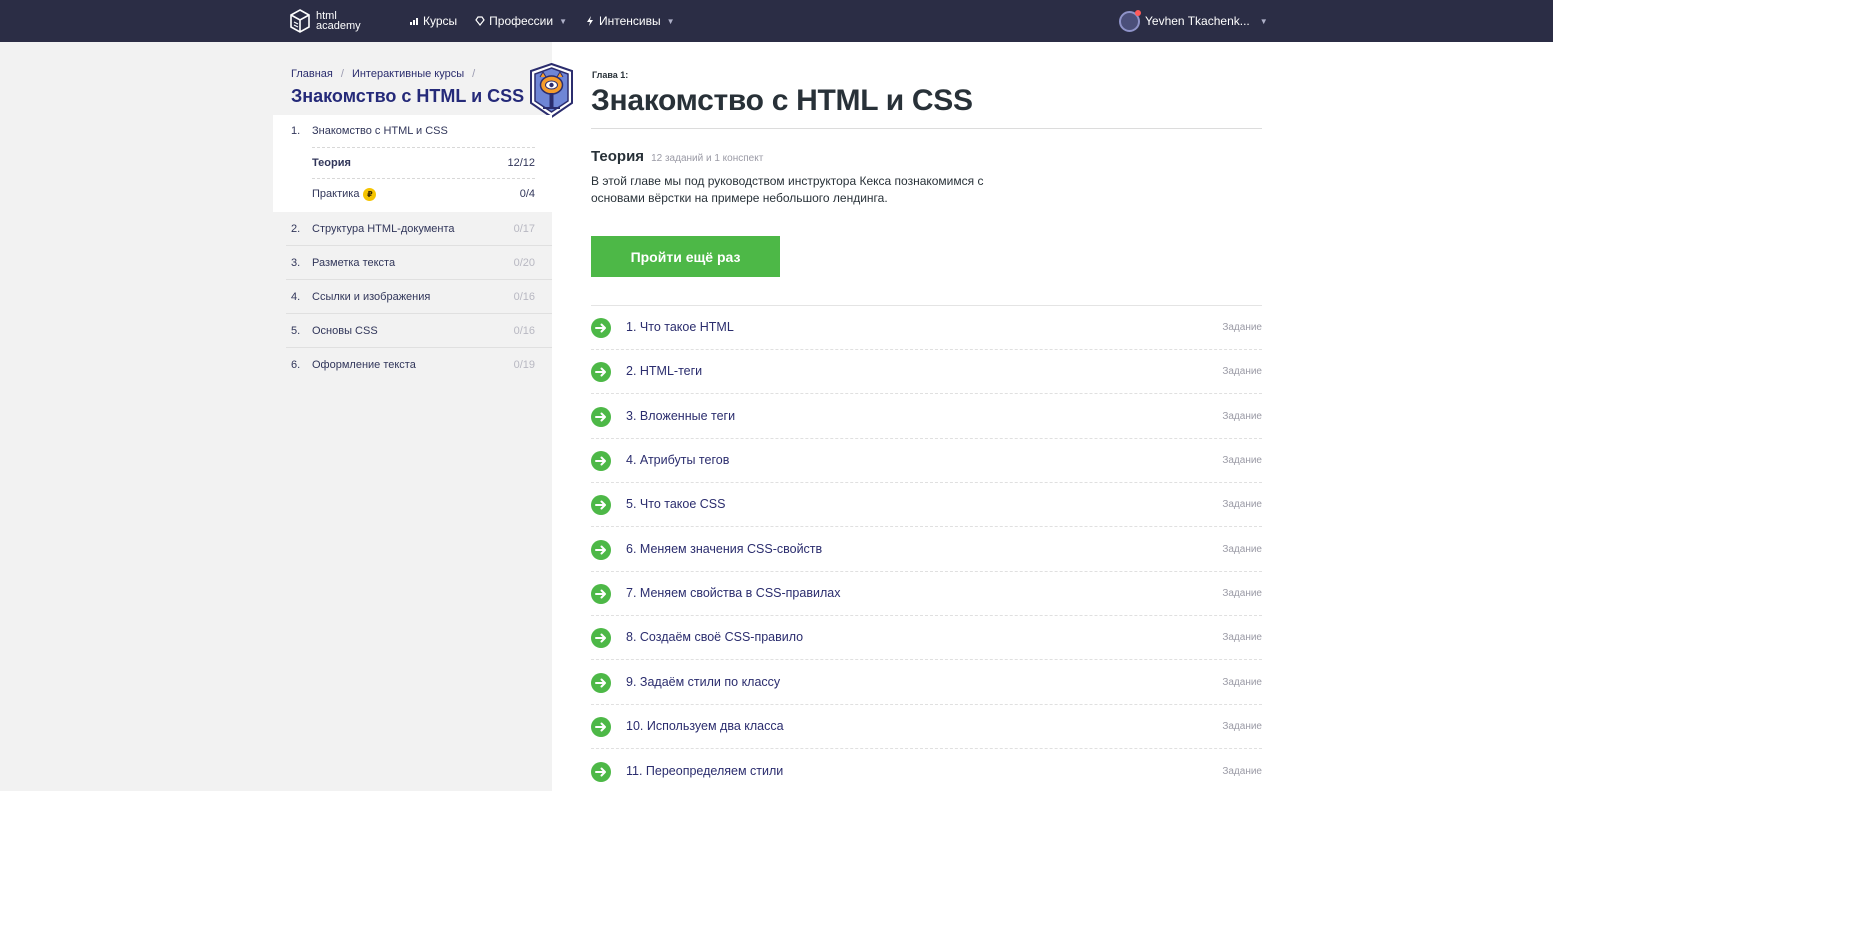 This screenshot has width=1870, height=943. What do you see at coordinates (926, 461) in the screenshot?
I see `task-row: 4. Атрибуты тегов Задание` at bounding box center [926, 461].